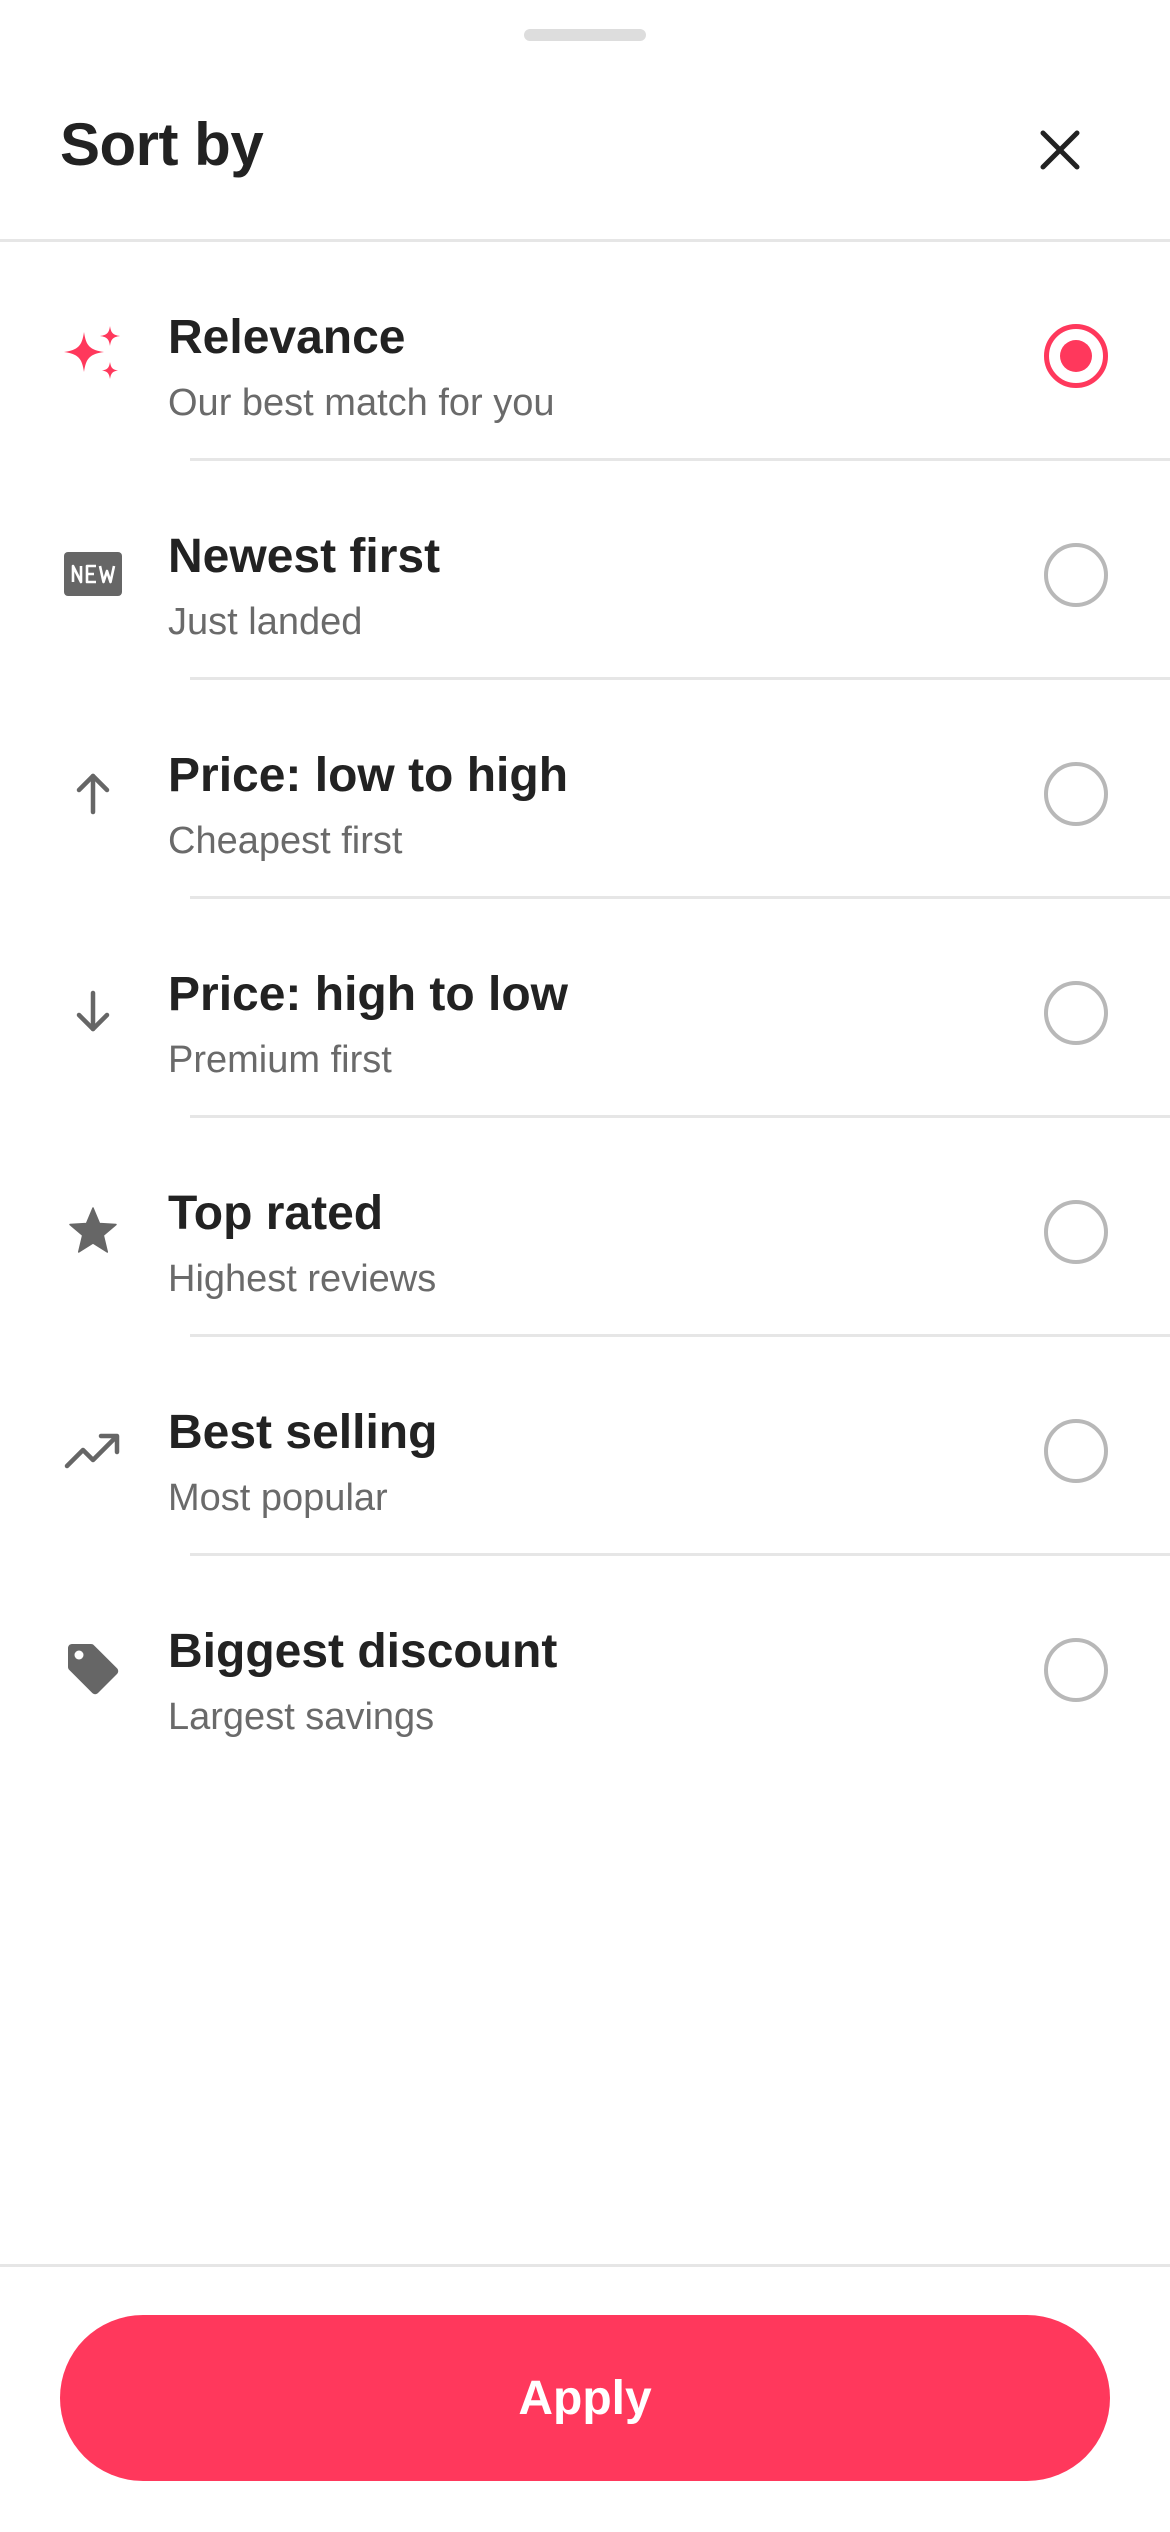  What do you see at coordinates (265, 622) in the screenshot?
I see `option-sublabel: Just landed` at bounding box center [265, 622].